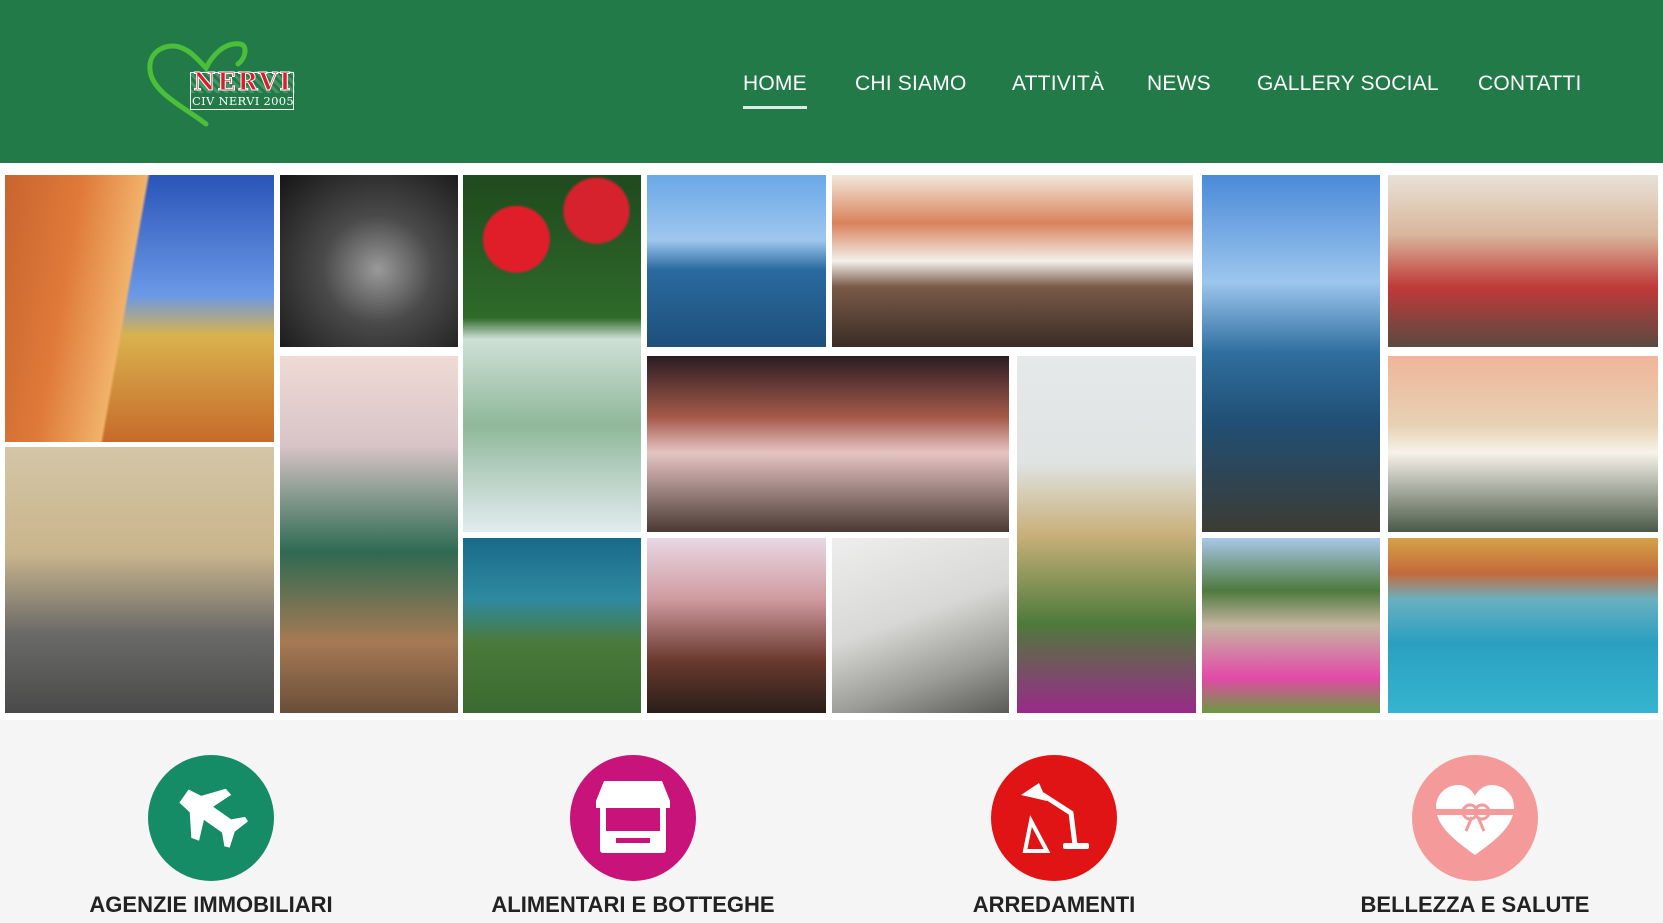 The width and height of the screenshot is (1663, 923). Describe the element at coordinates (775, 90) in the screenshot. I see `nav-home: HOME` at that location.